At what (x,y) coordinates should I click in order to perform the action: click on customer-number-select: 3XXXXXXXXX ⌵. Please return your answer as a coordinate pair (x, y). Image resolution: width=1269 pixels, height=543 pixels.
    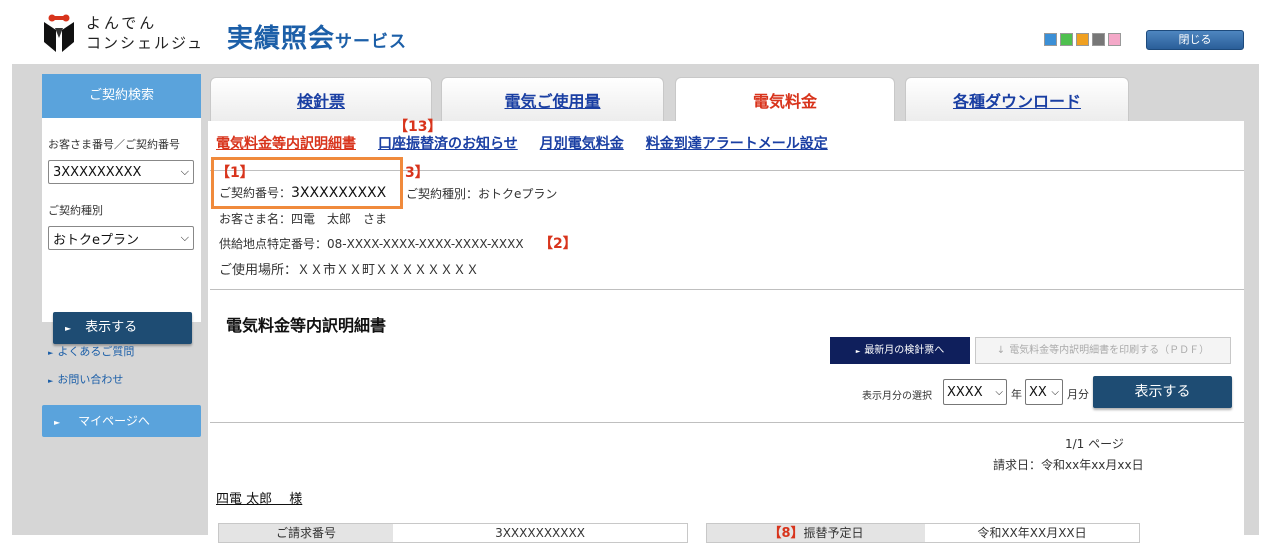
    Looking at the image, I should click on (121, 172).